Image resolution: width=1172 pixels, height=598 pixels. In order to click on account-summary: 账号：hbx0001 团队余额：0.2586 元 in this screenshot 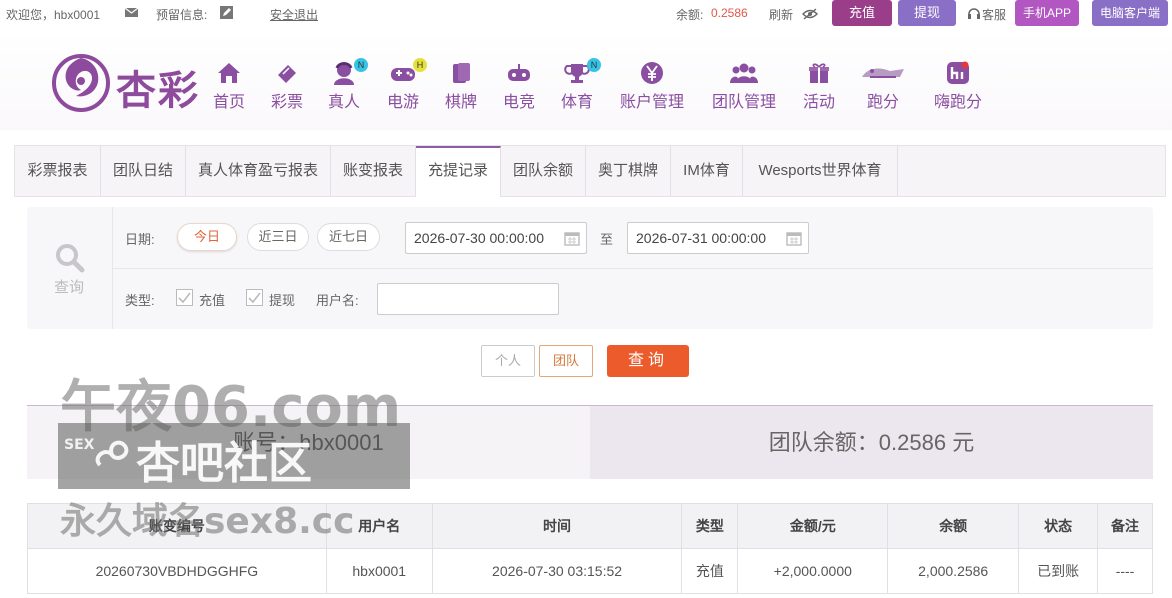, I will do `click(590, 442)`.